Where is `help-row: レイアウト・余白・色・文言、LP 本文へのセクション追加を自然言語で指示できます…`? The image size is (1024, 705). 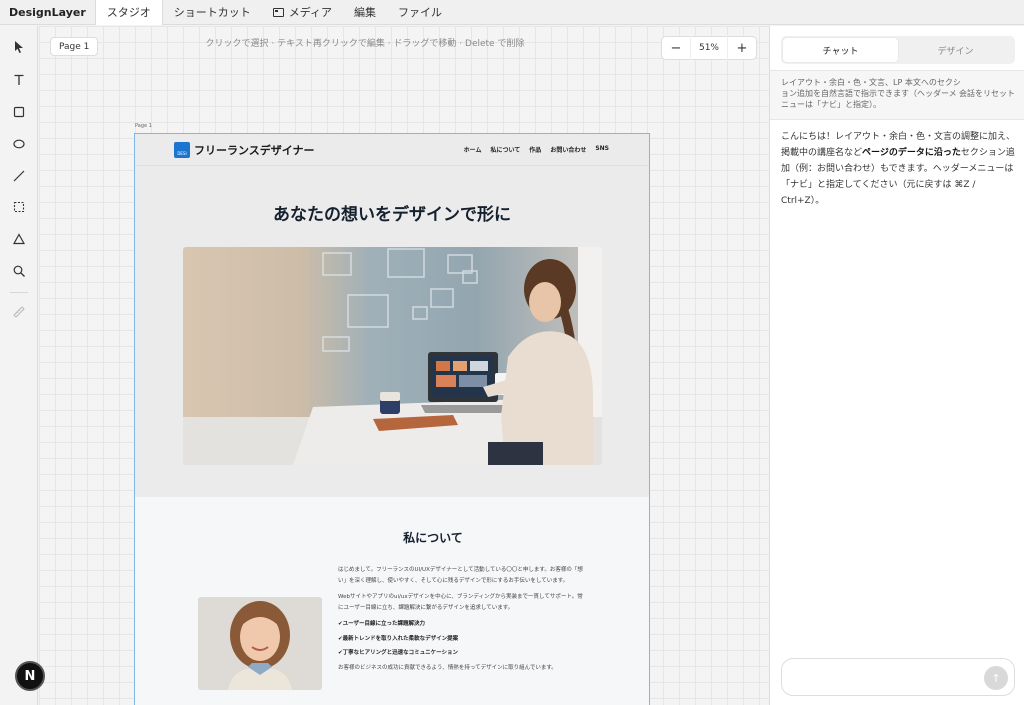
help-row: レイアウト・余白・色・文言、LP 本文へのセクション追加を自然言語で指示できます… is located at coordinates (897, 95).